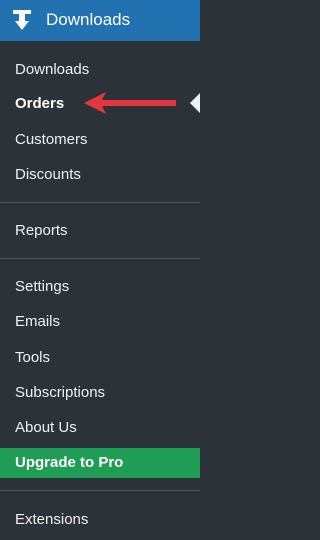 The image size is (320, 540). I want to click on submenu-item-label: Reports, so click(41, 230).